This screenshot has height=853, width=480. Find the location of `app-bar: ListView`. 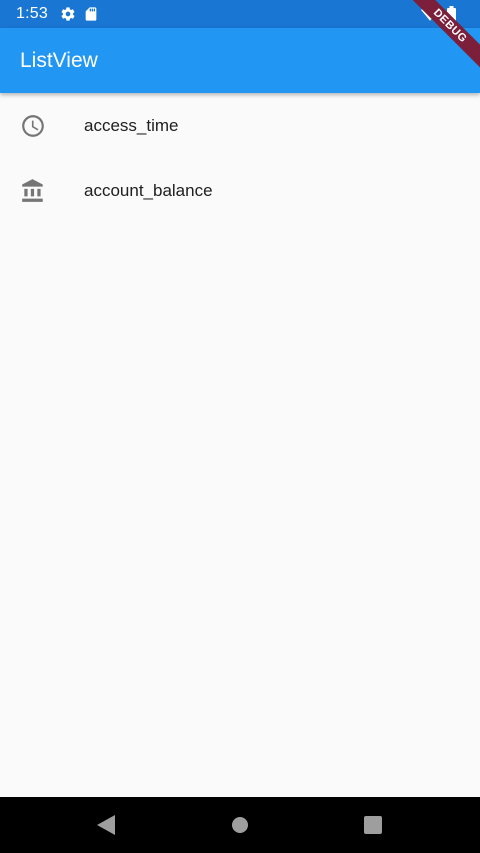

app-bar: ListView is located at coordinates (240, 60).